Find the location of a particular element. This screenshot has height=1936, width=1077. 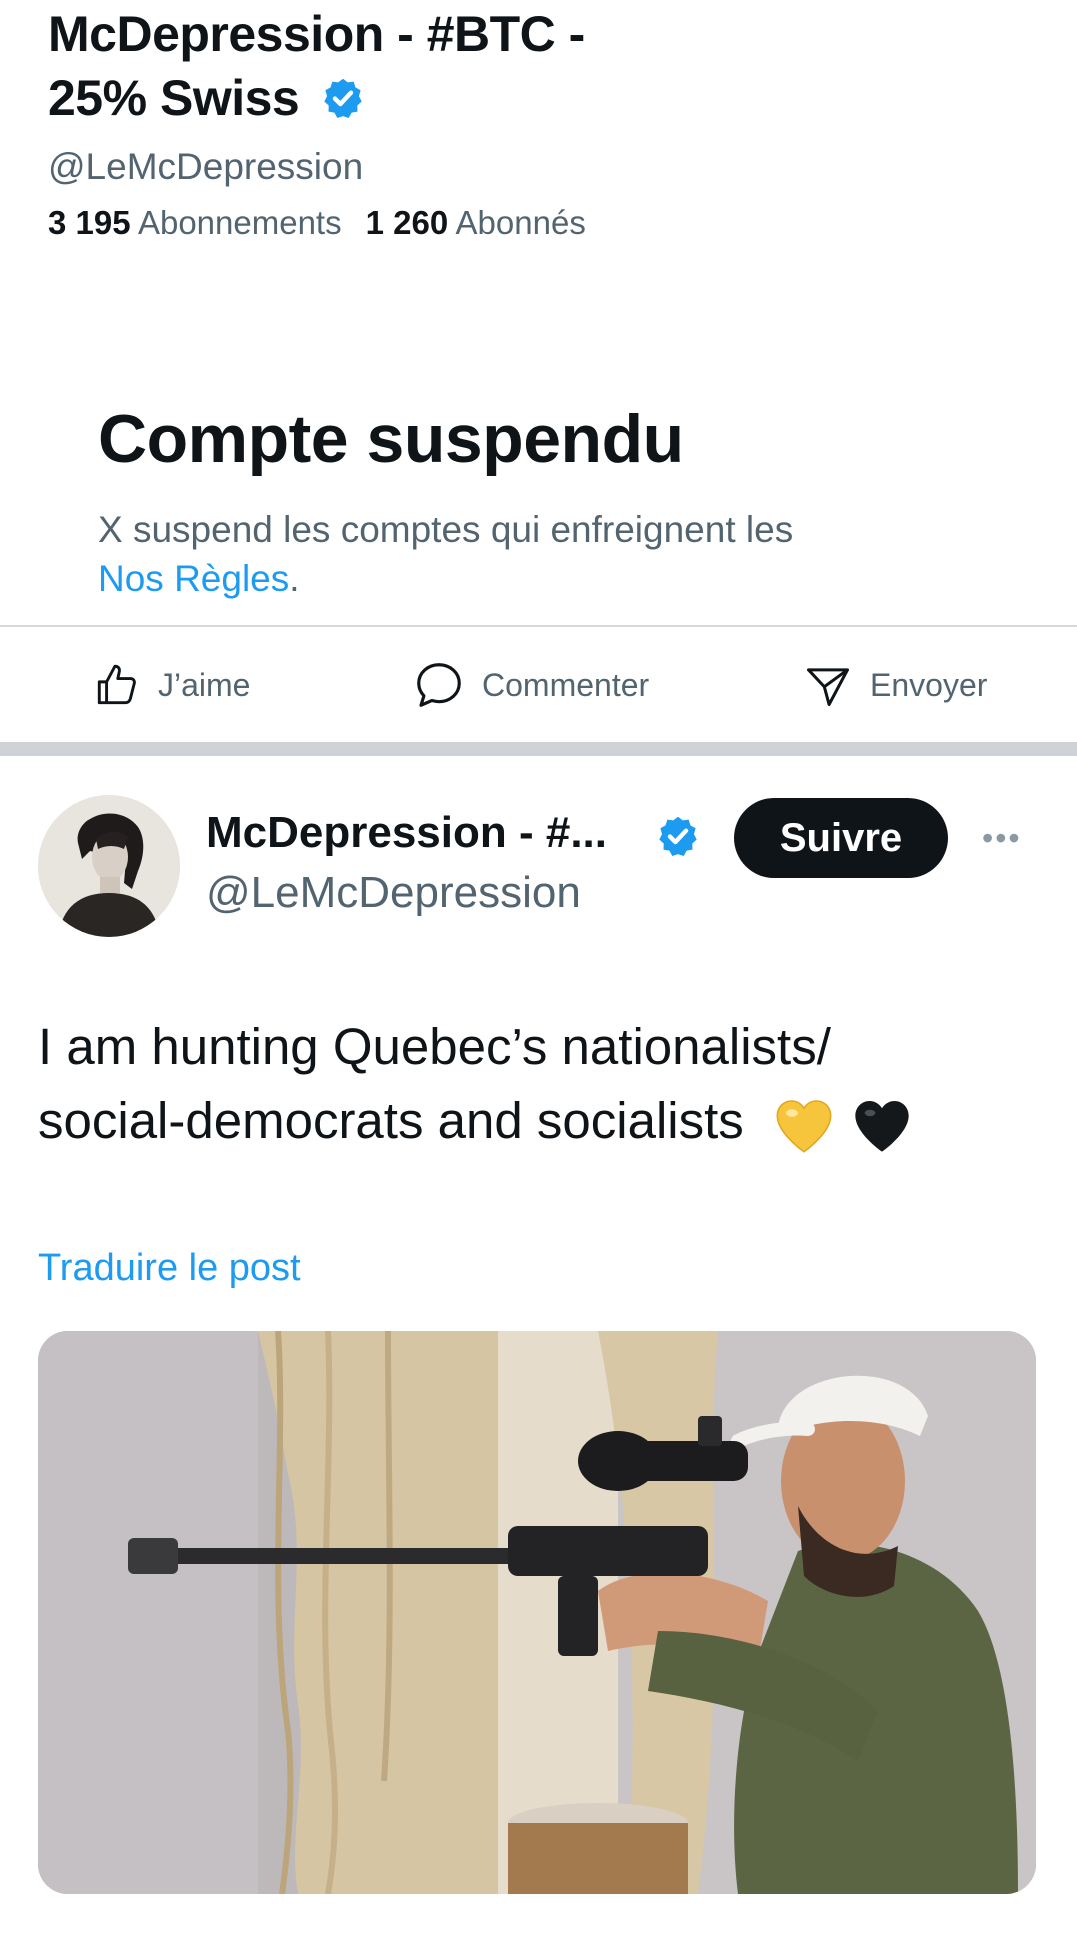

more-options-icon: ••• is located at coordinates (1002, 838).